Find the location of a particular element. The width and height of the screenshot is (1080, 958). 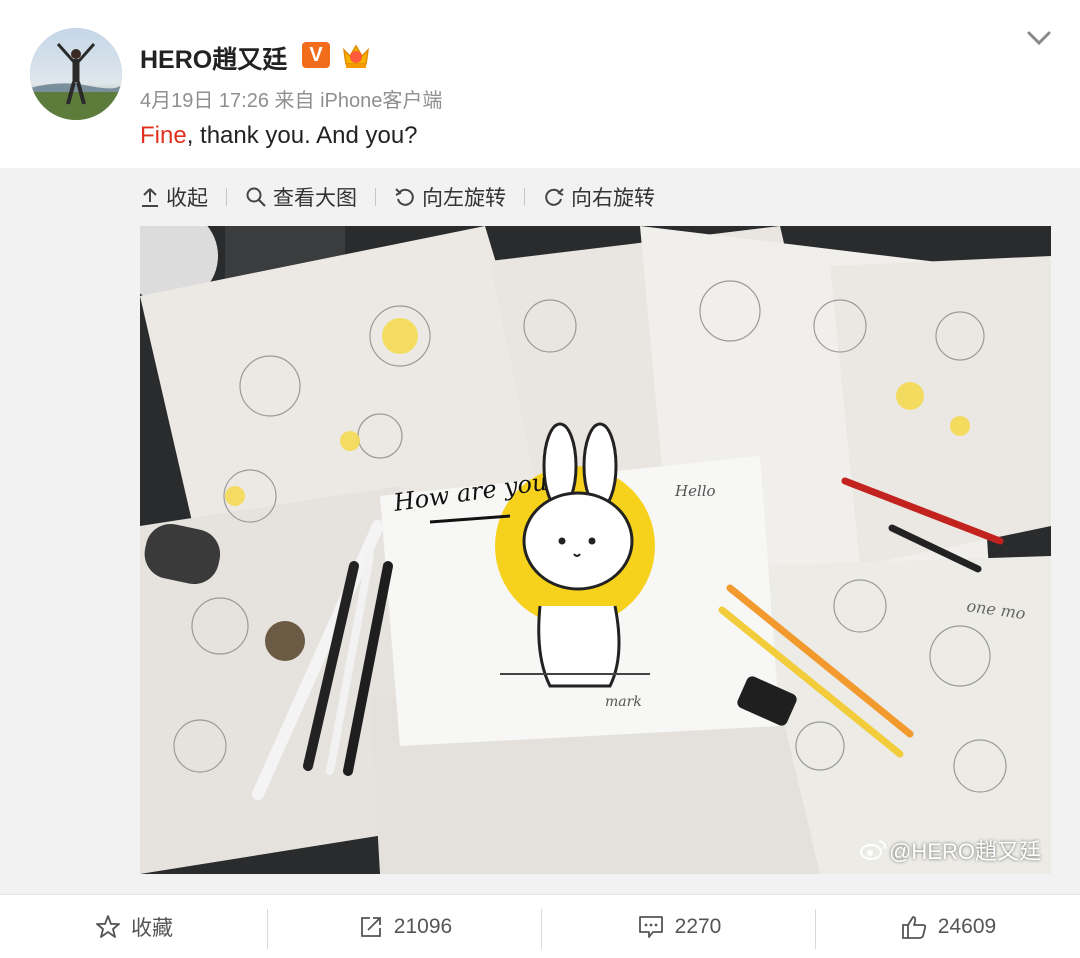

search-icon is located at coordinates (256, 197).